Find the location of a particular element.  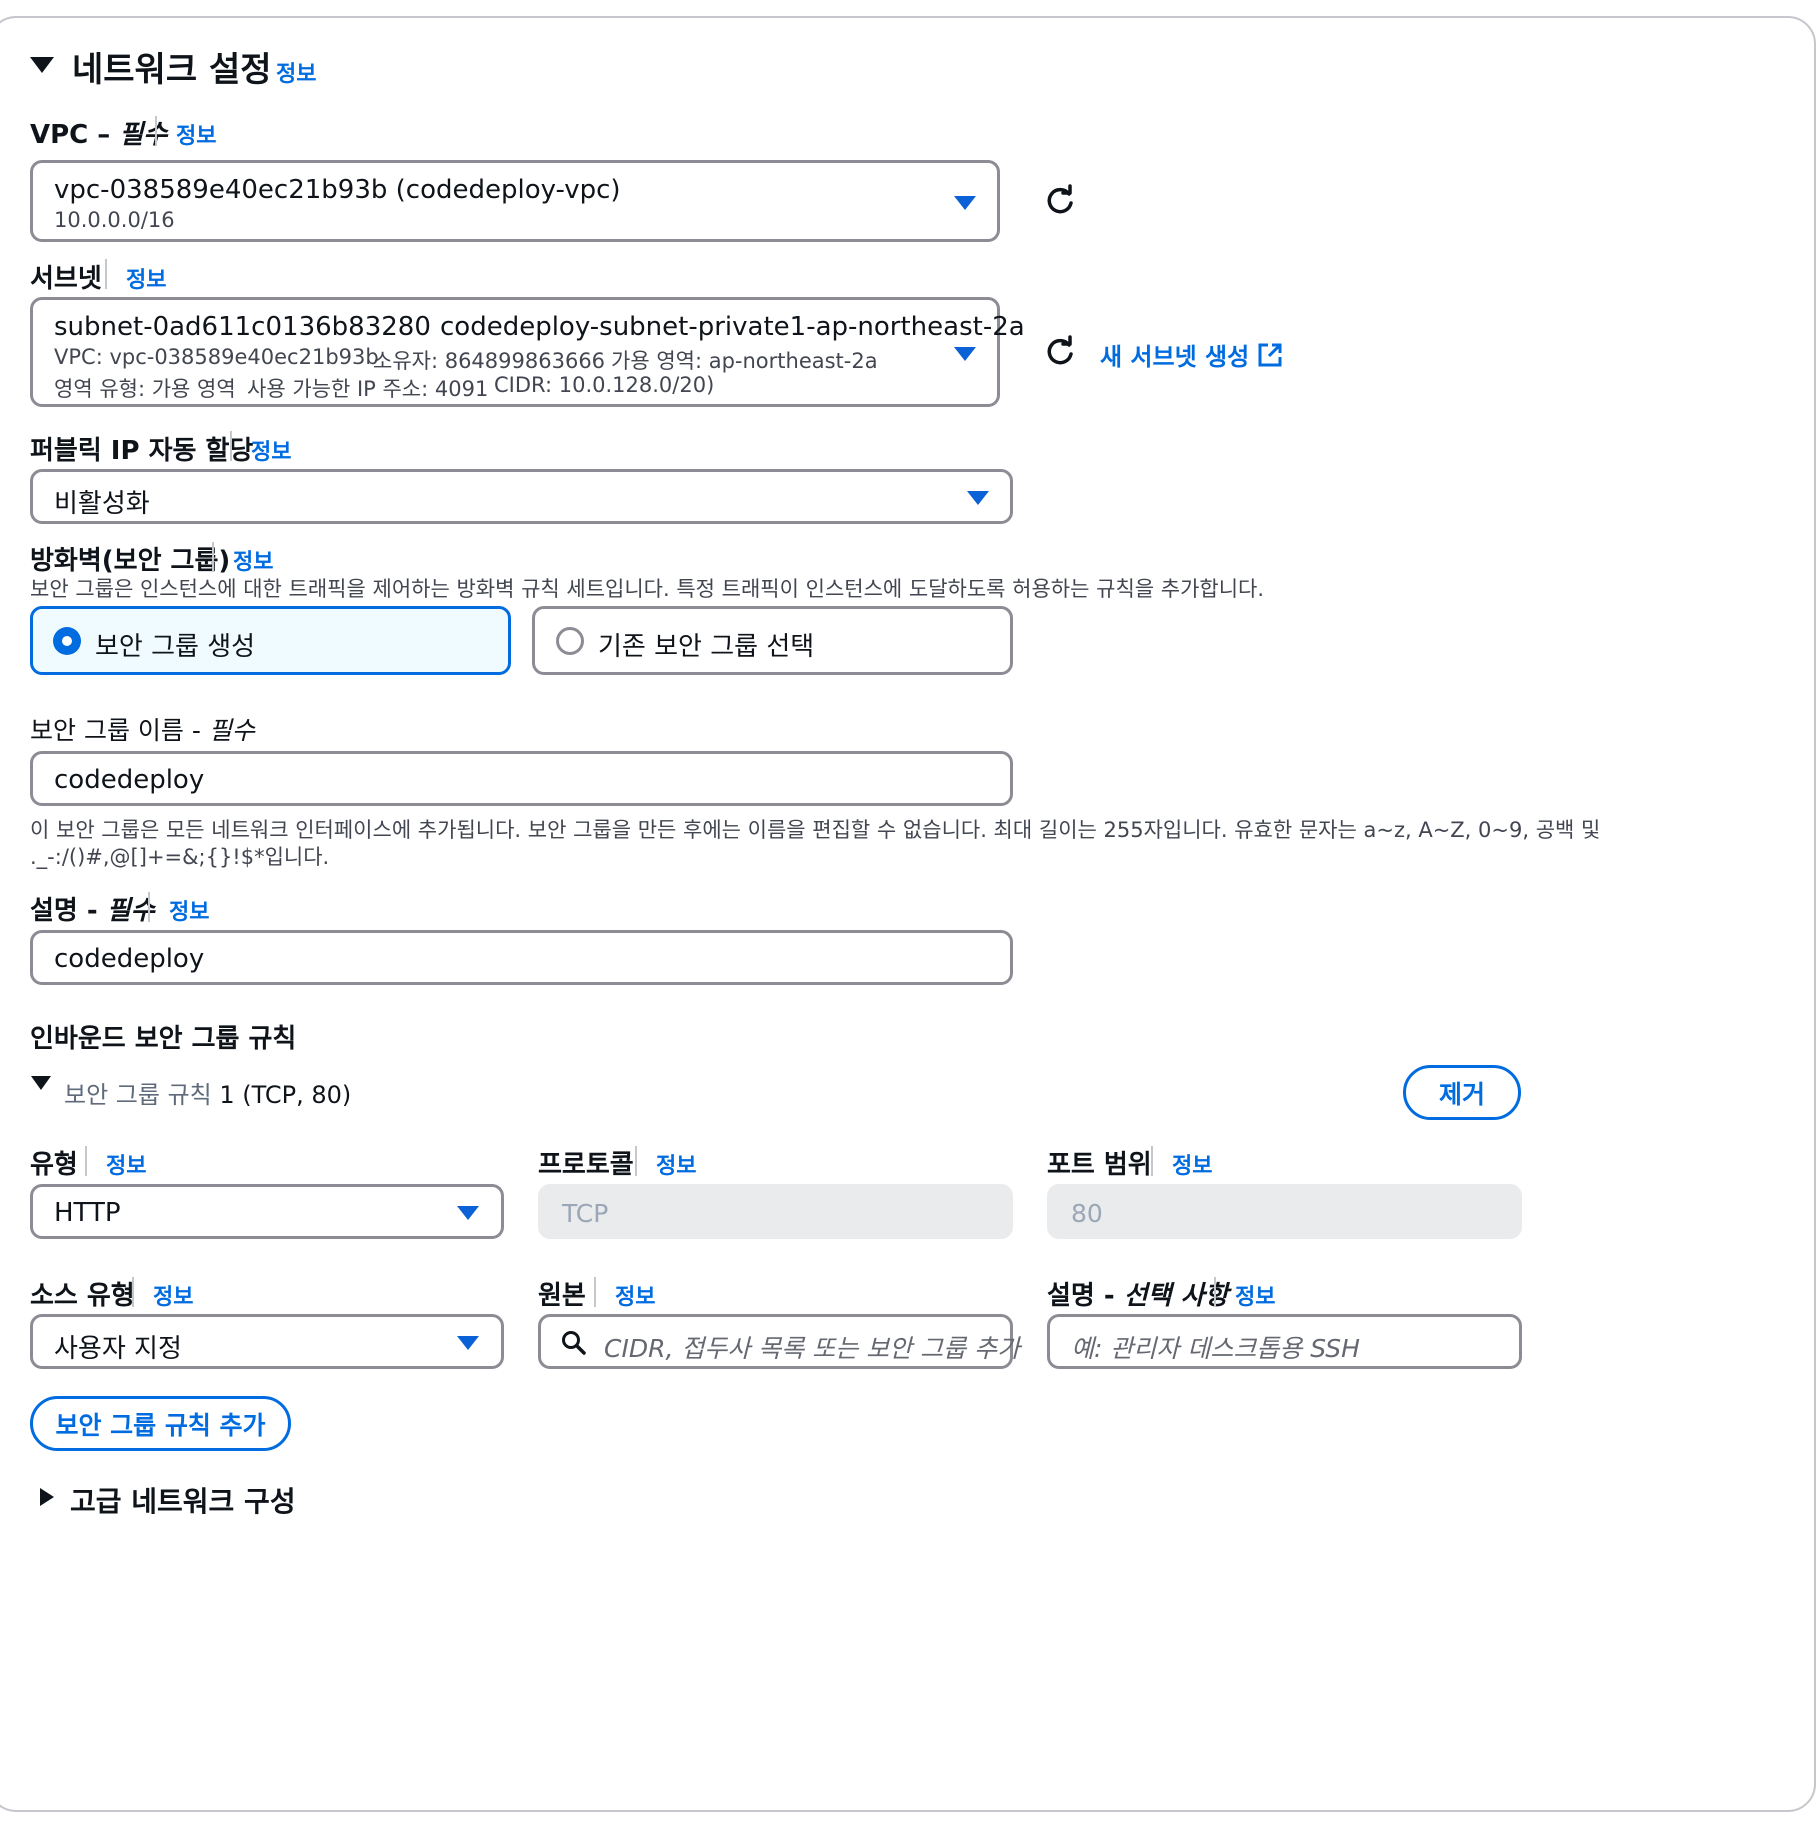

add-security-group-rule-button: 보안 그룹 규칙 추가 is located at coordinates (160, 1423).